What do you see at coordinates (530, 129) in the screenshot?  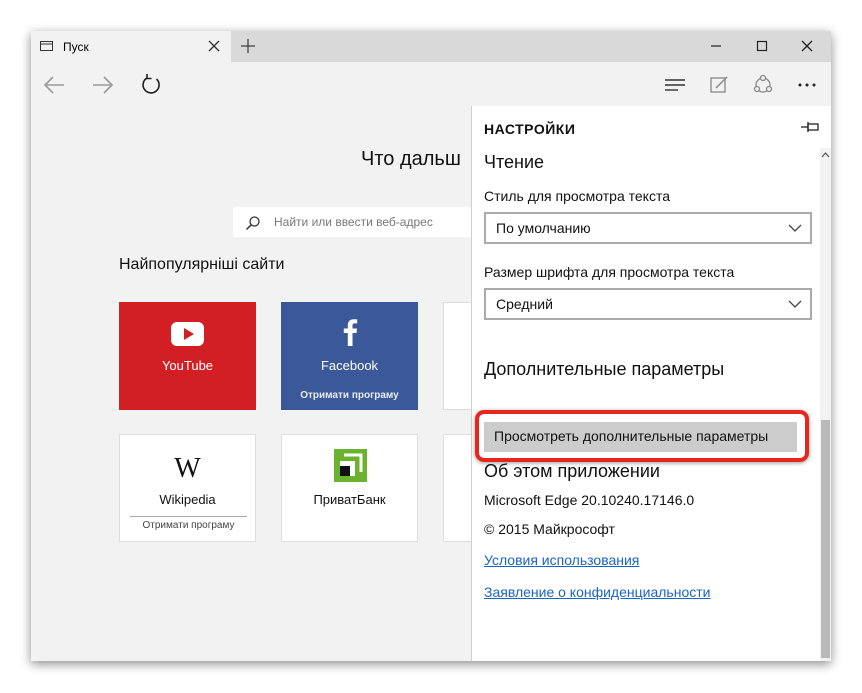 I see `settings-title: НАСТРОЙКИ` at bounding box center [530, 129].